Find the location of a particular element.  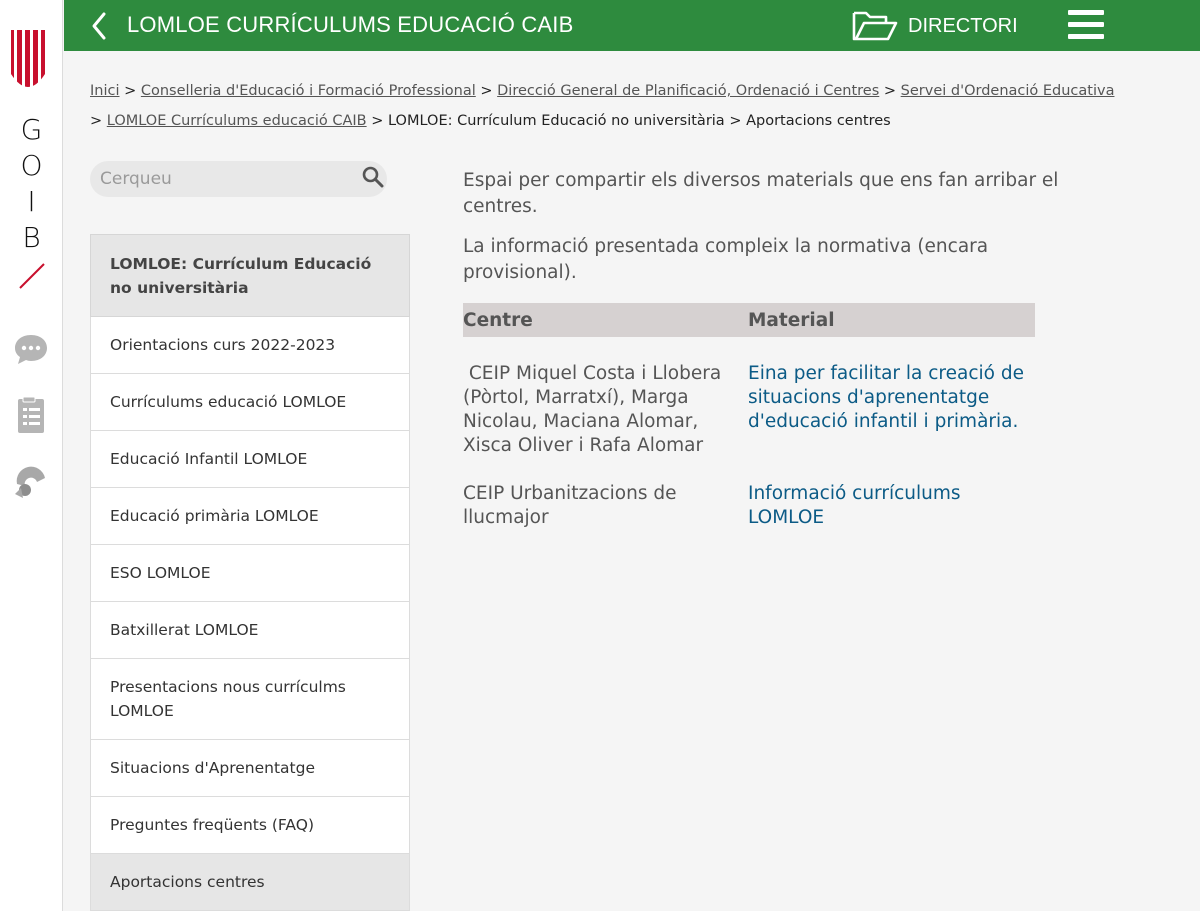

accessibility-icon is located at coordinates (31, 482).